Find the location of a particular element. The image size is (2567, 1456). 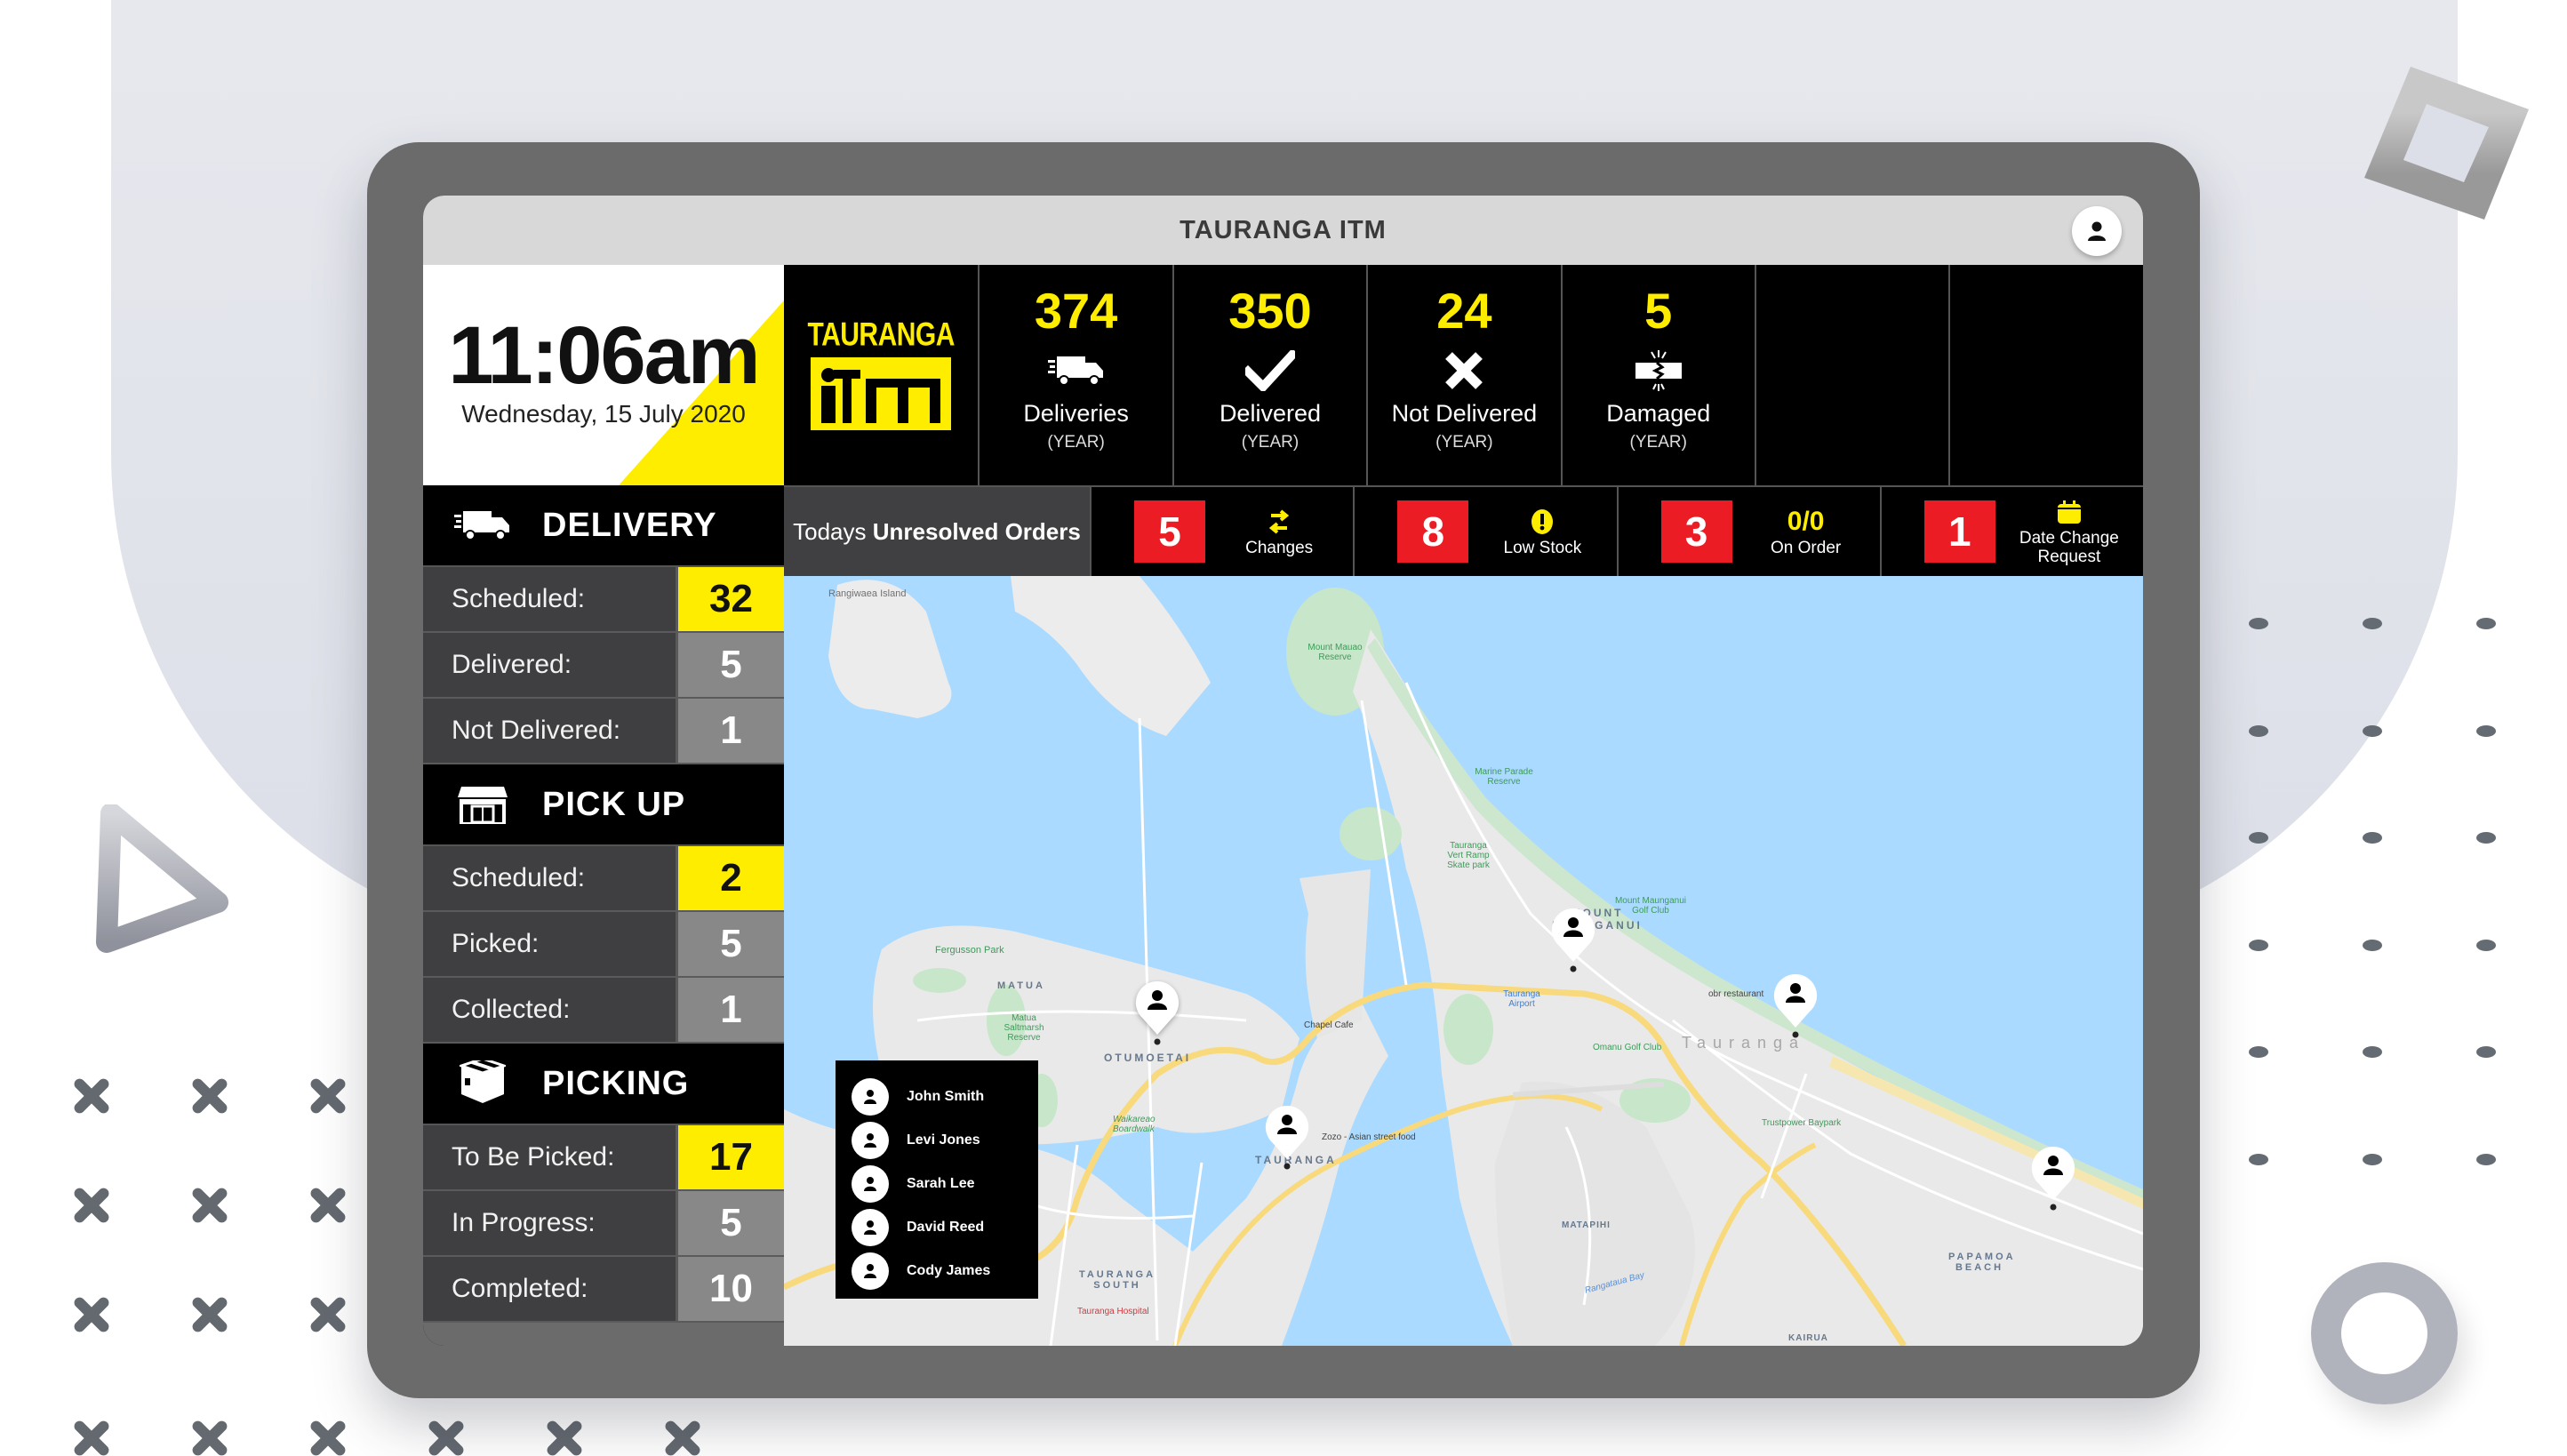

stat-label: Deliveries is located at coordinates (1076, 413).